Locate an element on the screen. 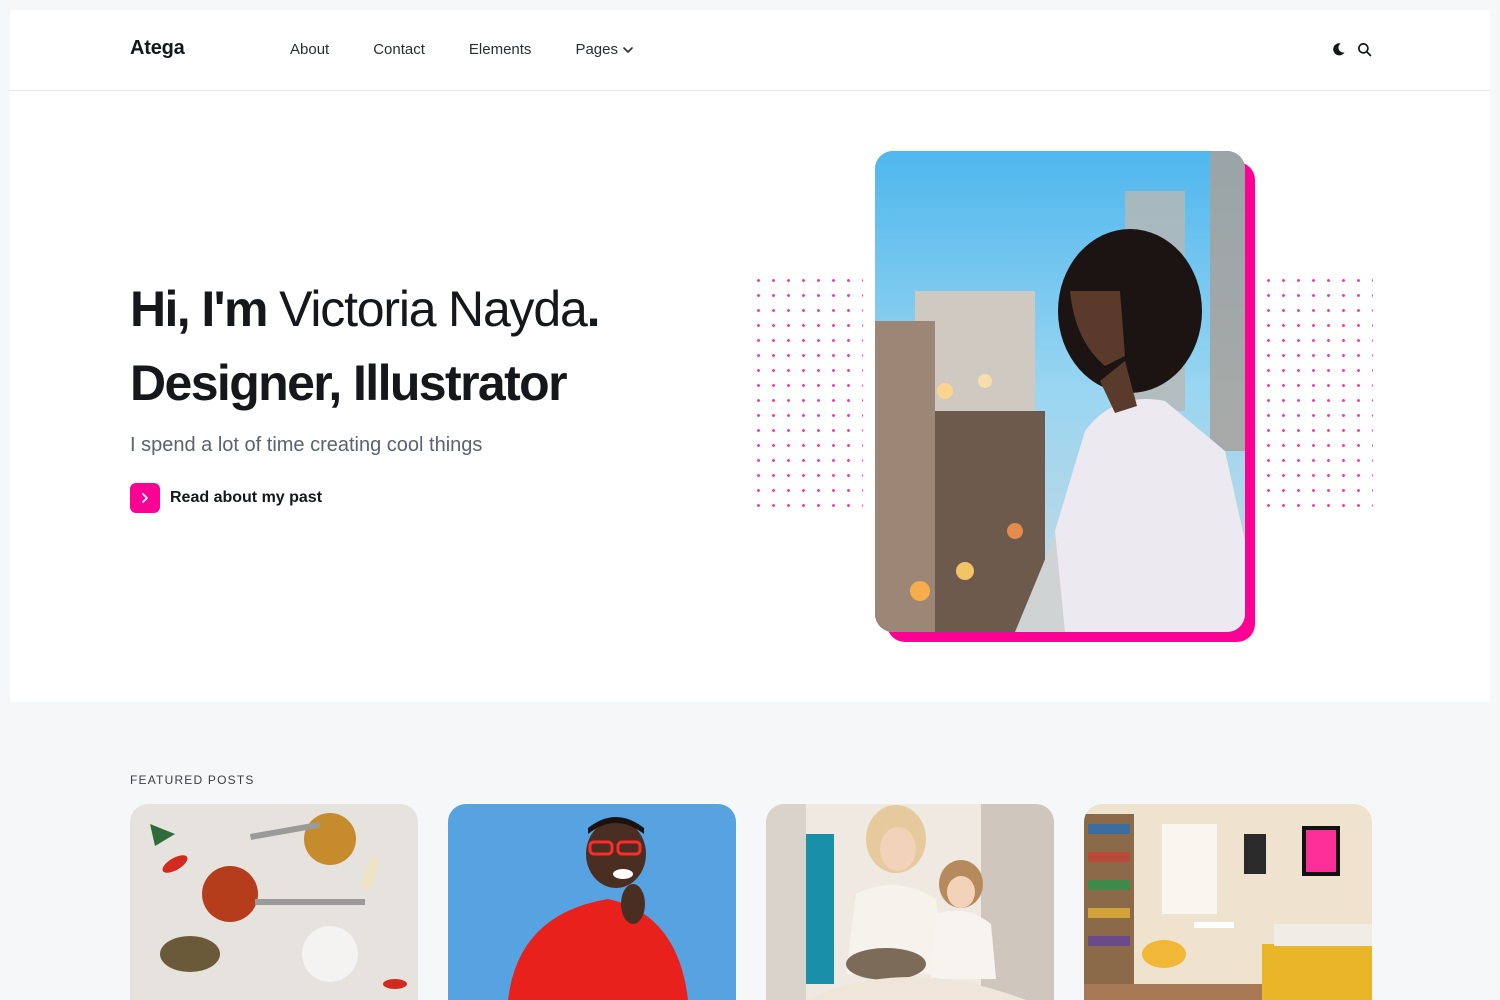 This screenshot has height=1000, width=1500. laughing-man-image is located at coordinates (592, 902).